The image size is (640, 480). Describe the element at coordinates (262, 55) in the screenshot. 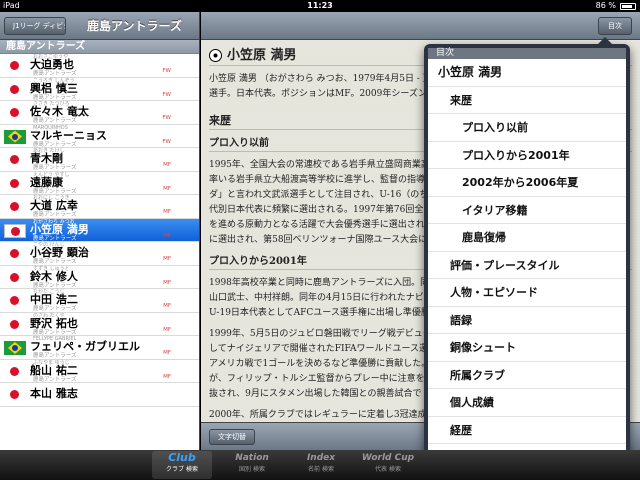

I see `article-title-text: 小笠原 満男` at that location.